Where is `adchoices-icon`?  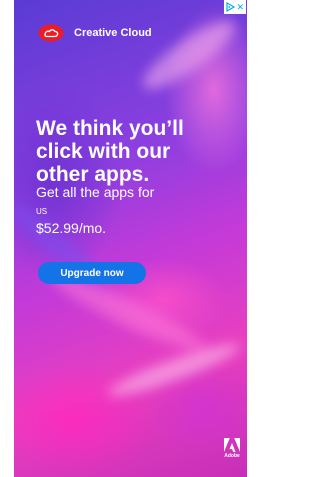
adchoices-icon is located at coordinates (230, 7).